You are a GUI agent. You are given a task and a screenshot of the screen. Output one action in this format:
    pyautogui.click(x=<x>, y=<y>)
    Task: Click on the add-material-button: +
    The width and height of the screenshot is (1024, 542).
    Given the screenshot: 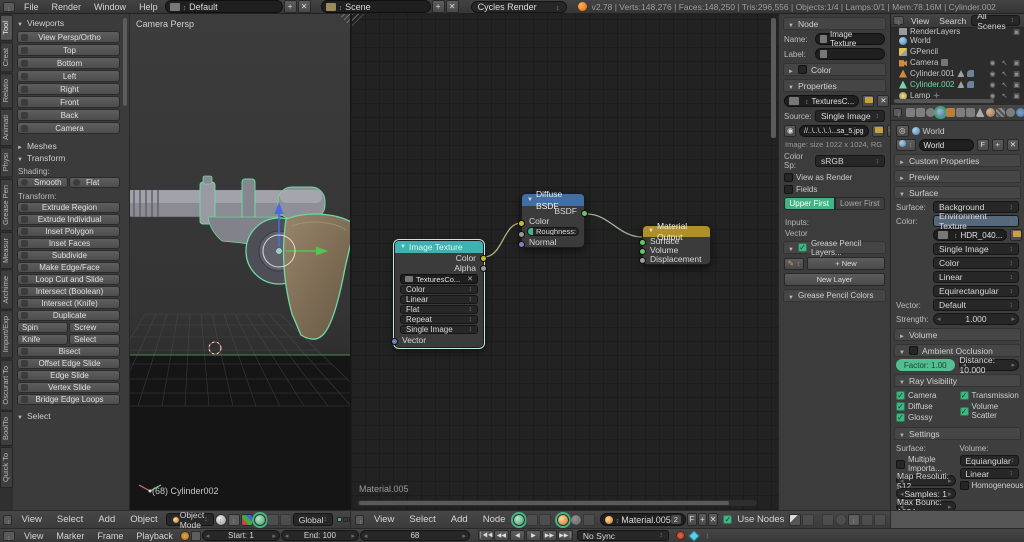 What is the action you would take?
    pyautogui.click(x=702, y=519)
    